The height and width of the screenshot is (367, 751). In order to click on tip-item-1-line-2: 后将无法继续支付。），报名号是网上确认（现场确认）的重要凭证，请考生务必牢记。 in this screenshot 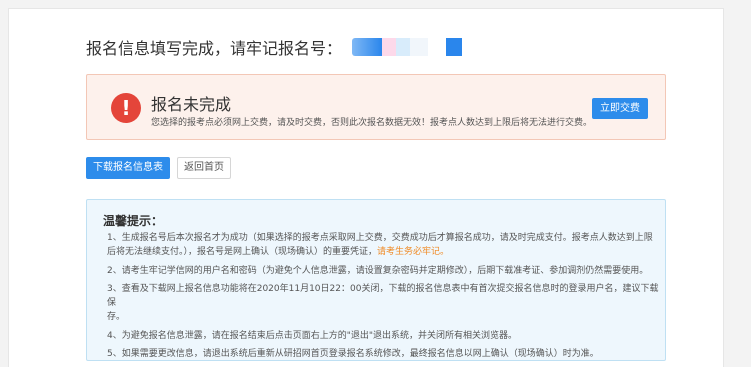, I will do `click(383, 252)`.